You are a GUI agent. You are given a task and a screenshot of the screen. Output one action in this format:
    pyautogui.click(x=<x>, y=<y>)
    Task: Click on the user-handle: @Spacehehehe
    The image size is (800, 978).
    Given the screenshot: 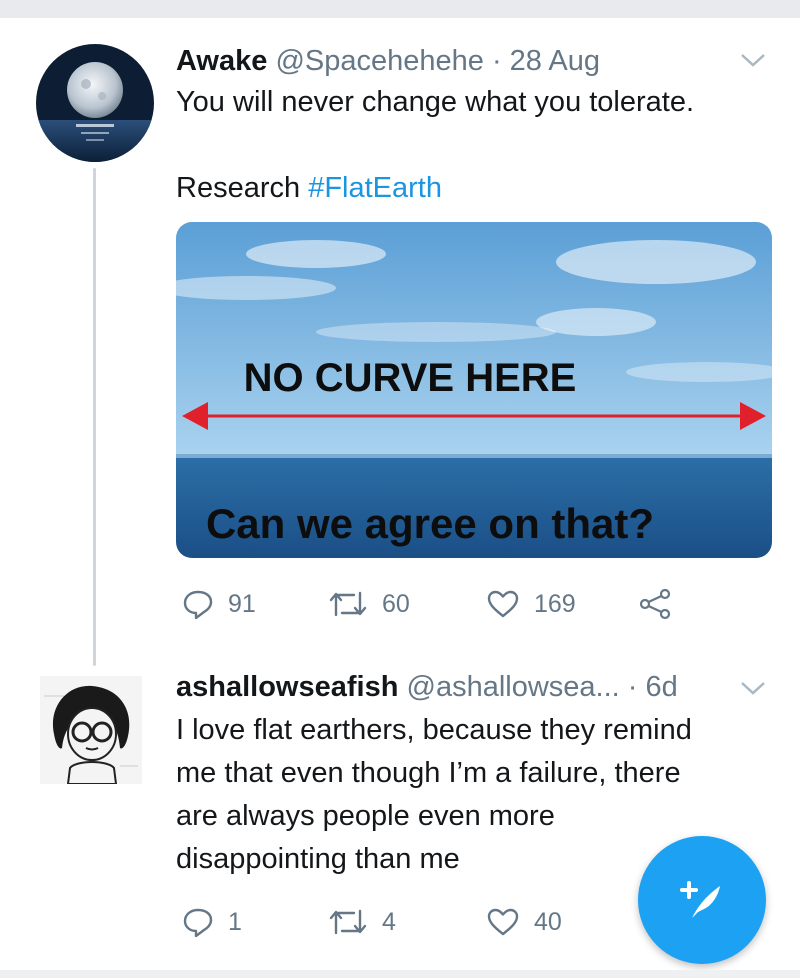 What is the action you would take?
    pyautogui.click(x=379, y=61)
    